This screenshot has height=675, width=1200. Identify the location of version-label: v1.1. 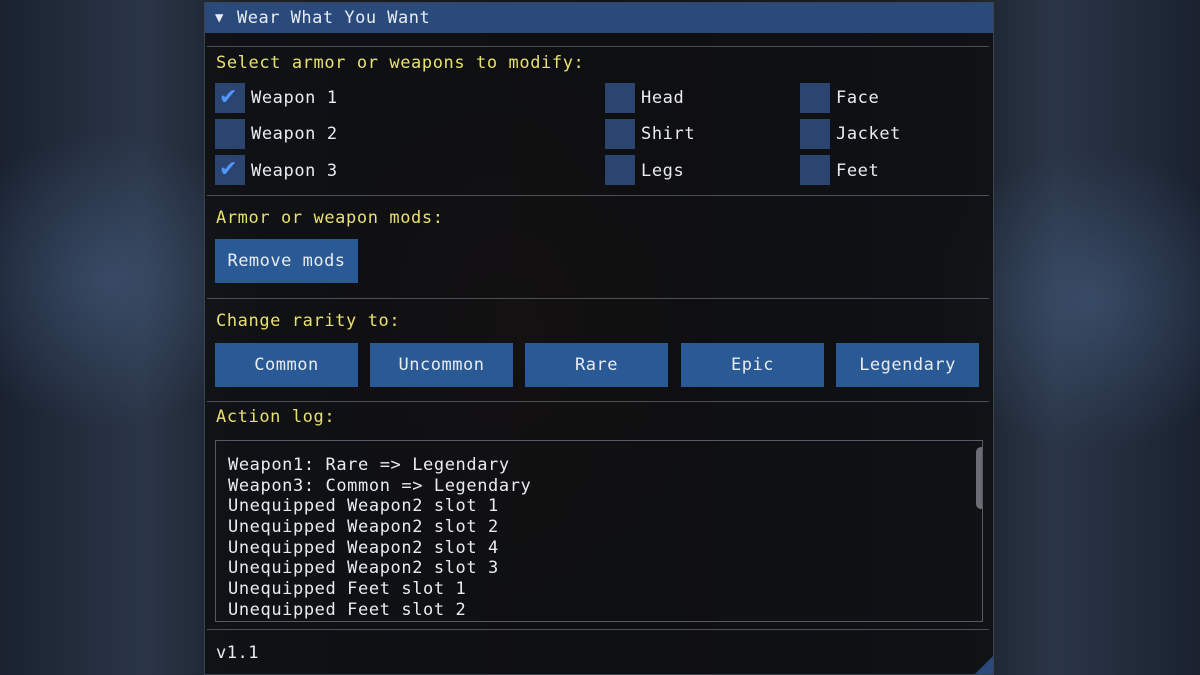
(237, 653).